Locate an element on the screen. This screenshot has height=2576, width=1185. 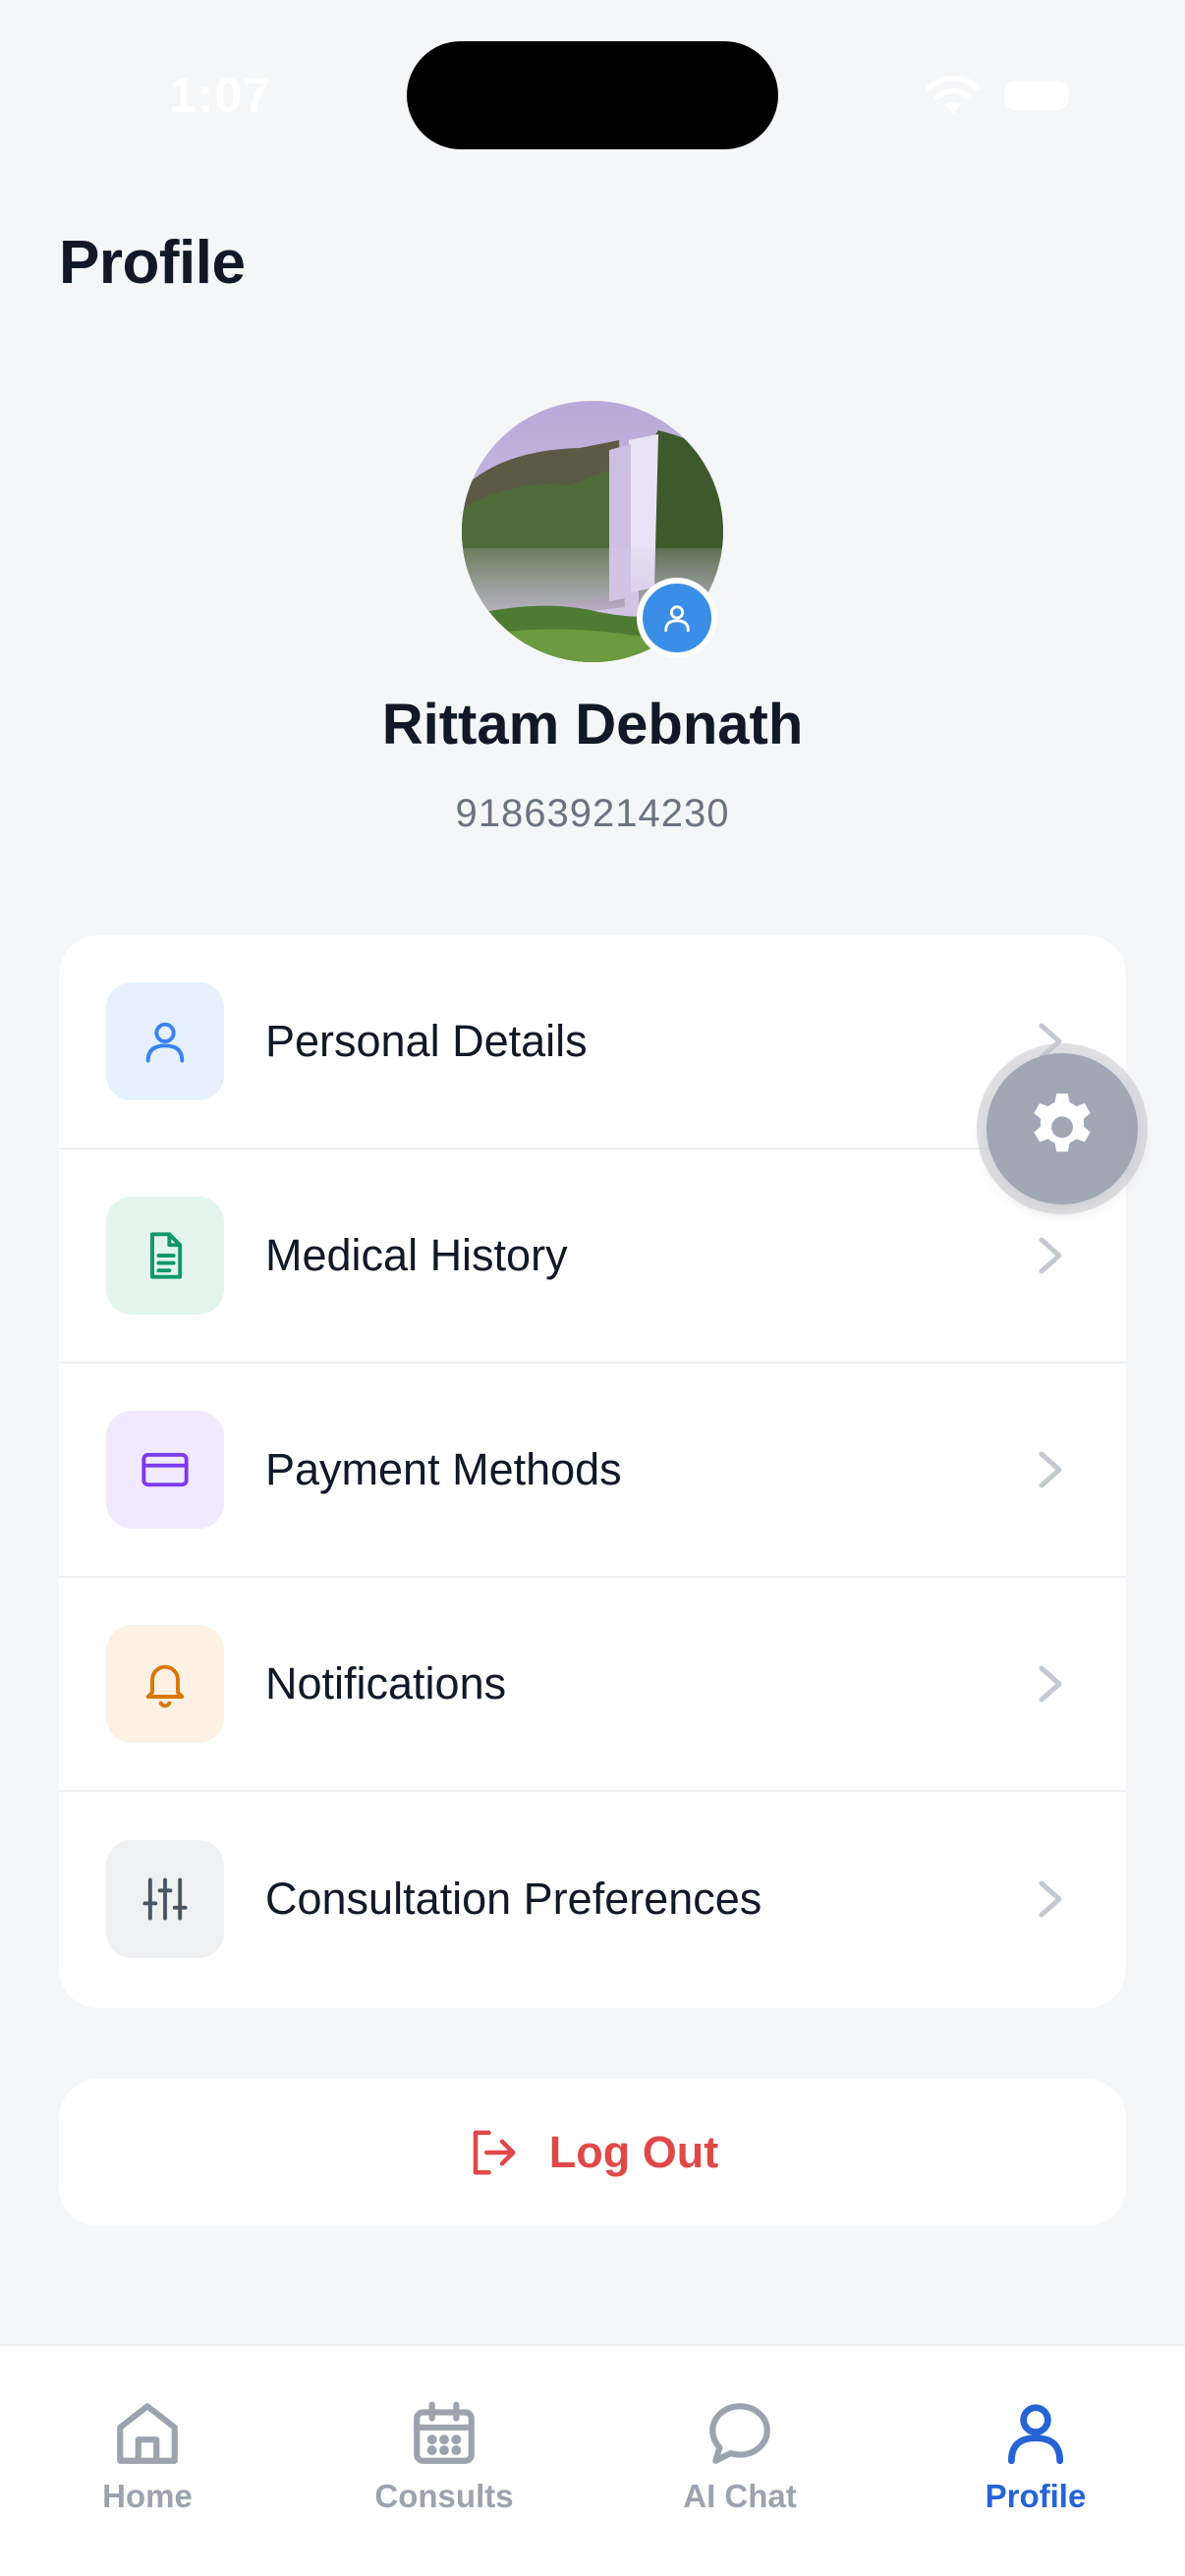
tab-profile: Profile is located at coordinates (1035, 2456).